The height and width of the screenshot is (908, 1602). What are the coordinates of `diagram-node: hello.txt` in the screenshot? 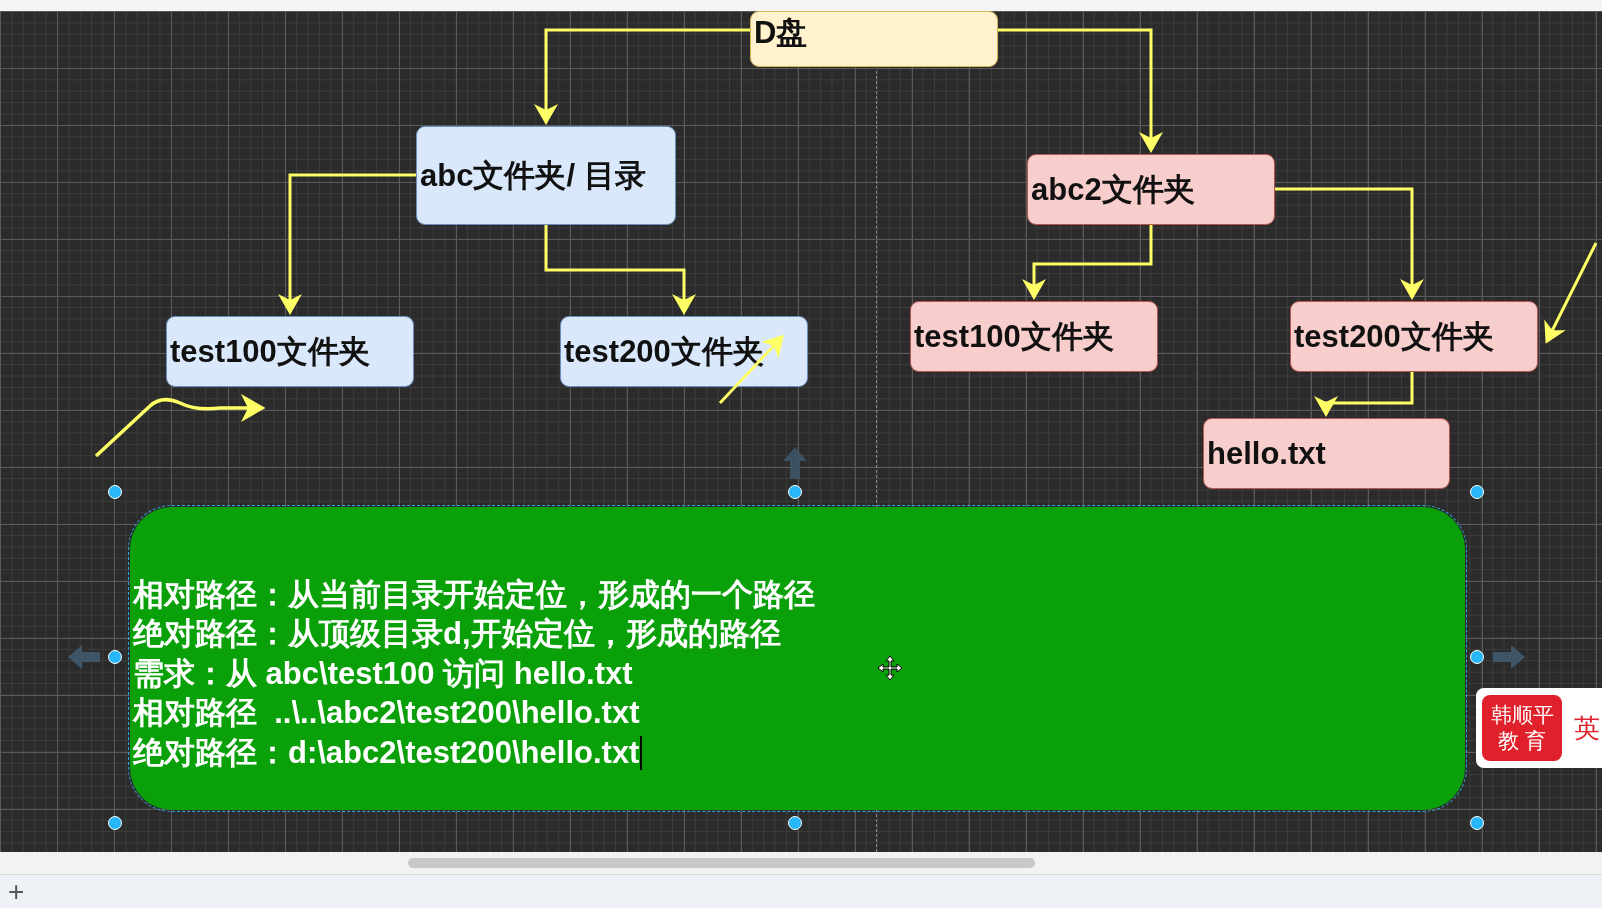 It's located at (1326, 453).